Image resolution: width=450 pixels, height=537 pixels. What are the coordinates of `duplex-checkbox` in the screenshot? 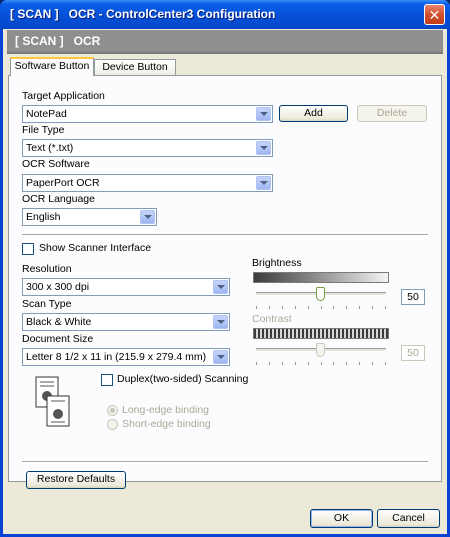 It's located at (107, 380).